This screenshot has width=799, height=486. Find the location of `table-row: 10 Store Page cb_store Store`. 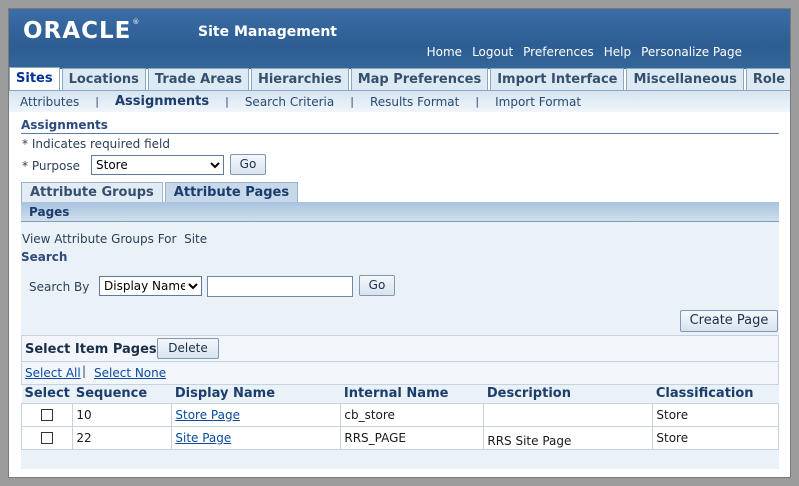

table-row: 10 Store Page cb_store Store is located at coordinates (399, 414).